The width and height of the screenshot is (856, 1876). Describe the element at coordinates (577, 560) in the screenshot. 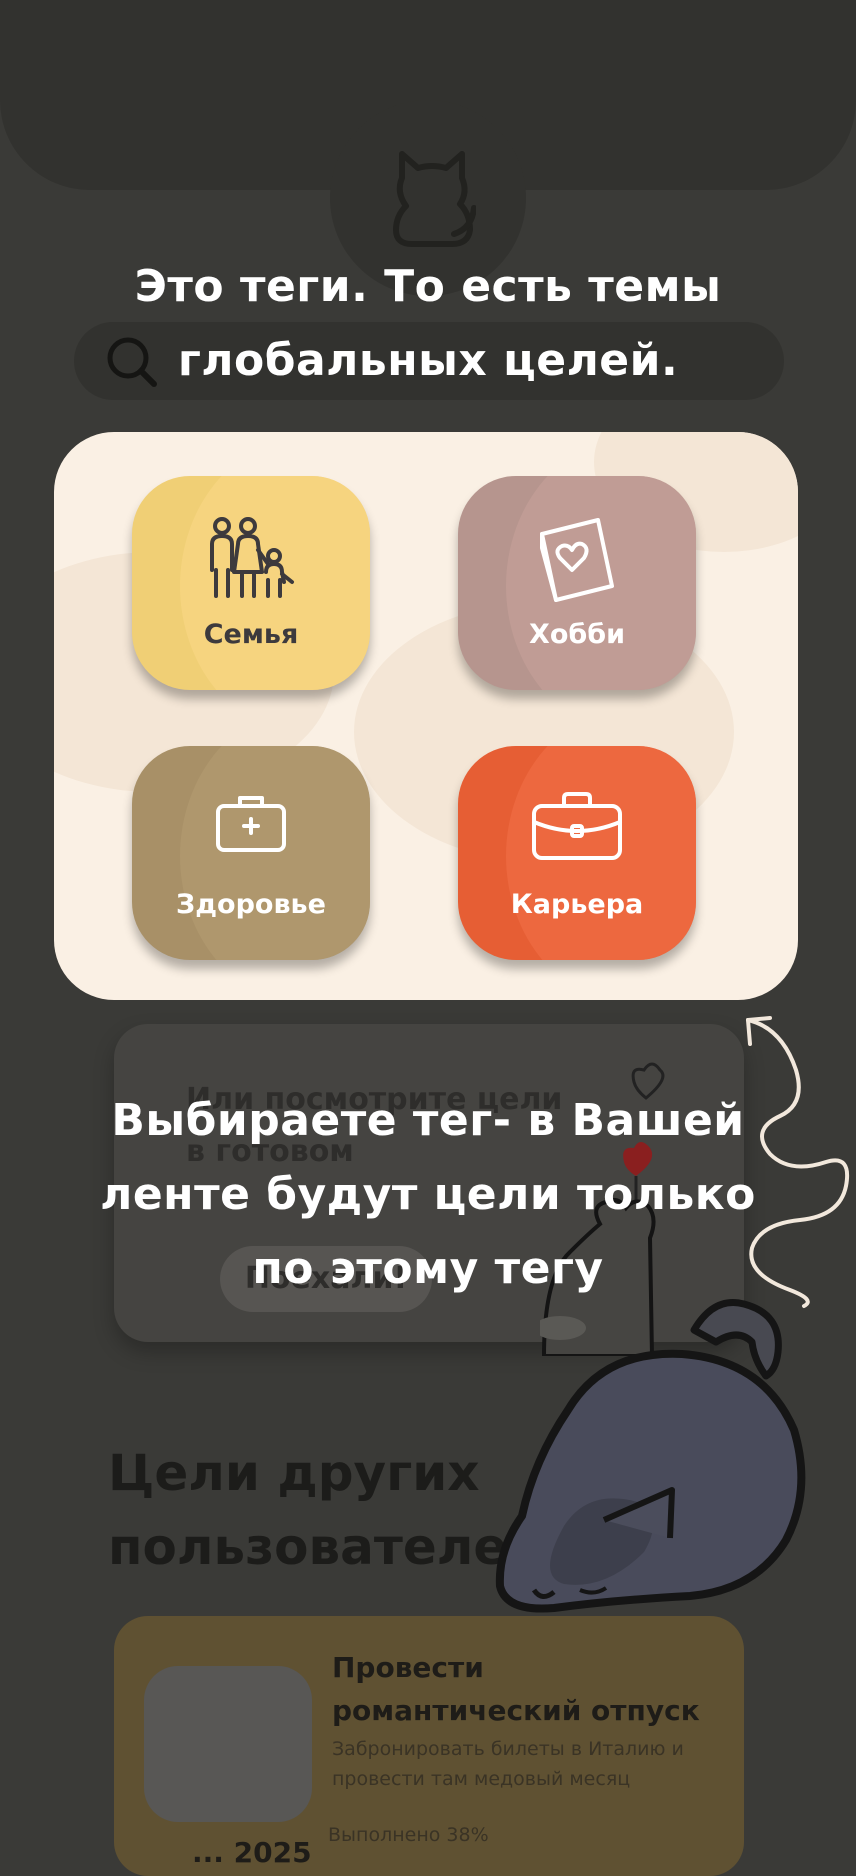

I see `book-heart-icon` at that location.